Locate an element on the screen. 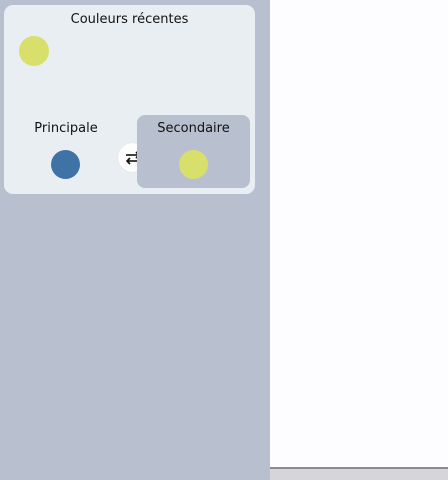  secondary-color-label: Secondaire is located at coordinates (193, 128).